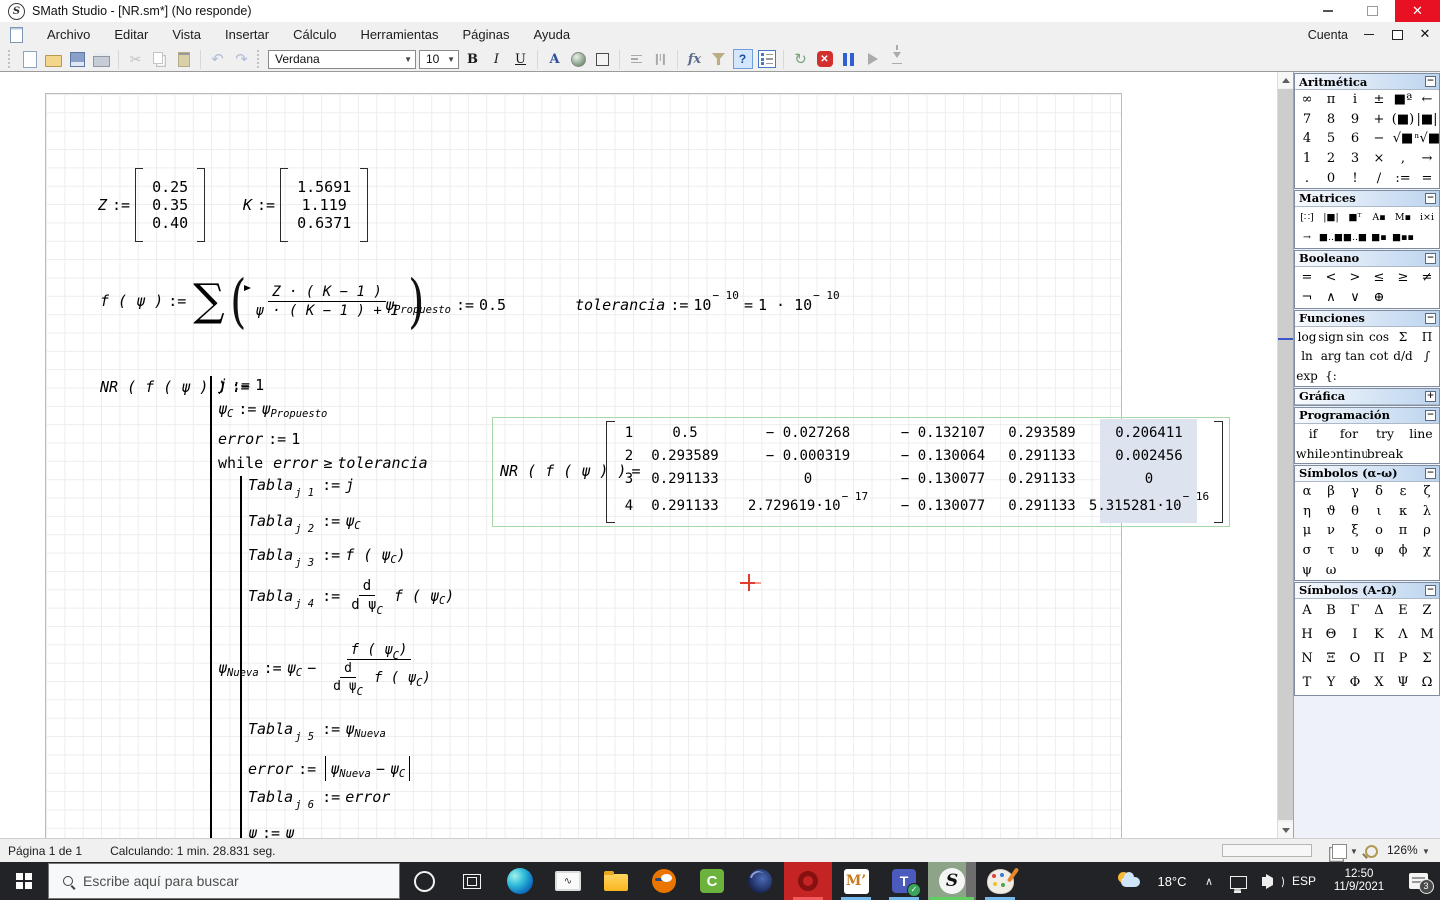 Image resolution: width=1440 pixels, height=900 pixels. I want to click on palette-button: Μ, so click(1427, 635).